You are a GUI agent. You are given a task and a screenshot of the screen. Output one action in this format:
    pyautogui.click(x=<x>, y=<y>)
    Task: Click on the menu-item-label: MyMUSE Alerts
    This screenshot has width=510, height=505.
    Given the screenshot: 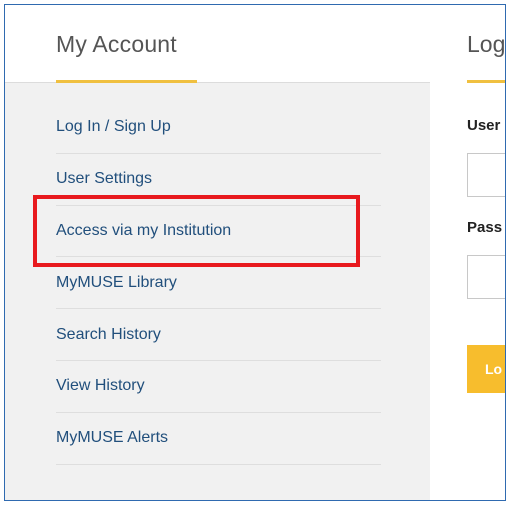 What is the action you would take?
    pyautogui.click(x=112, y=438)
    